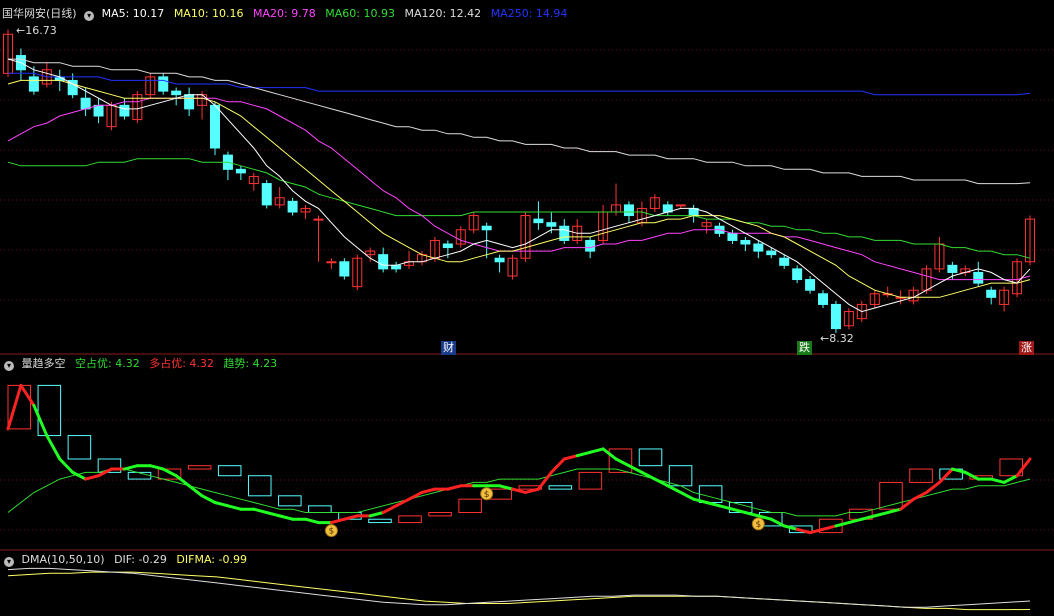 This screenshot has width=1054, height=616. What do you see at coordinates (39, 13) in the screenshot?
I see `stock-title: 国华网安(日线)` at bounding box center [39, 13].